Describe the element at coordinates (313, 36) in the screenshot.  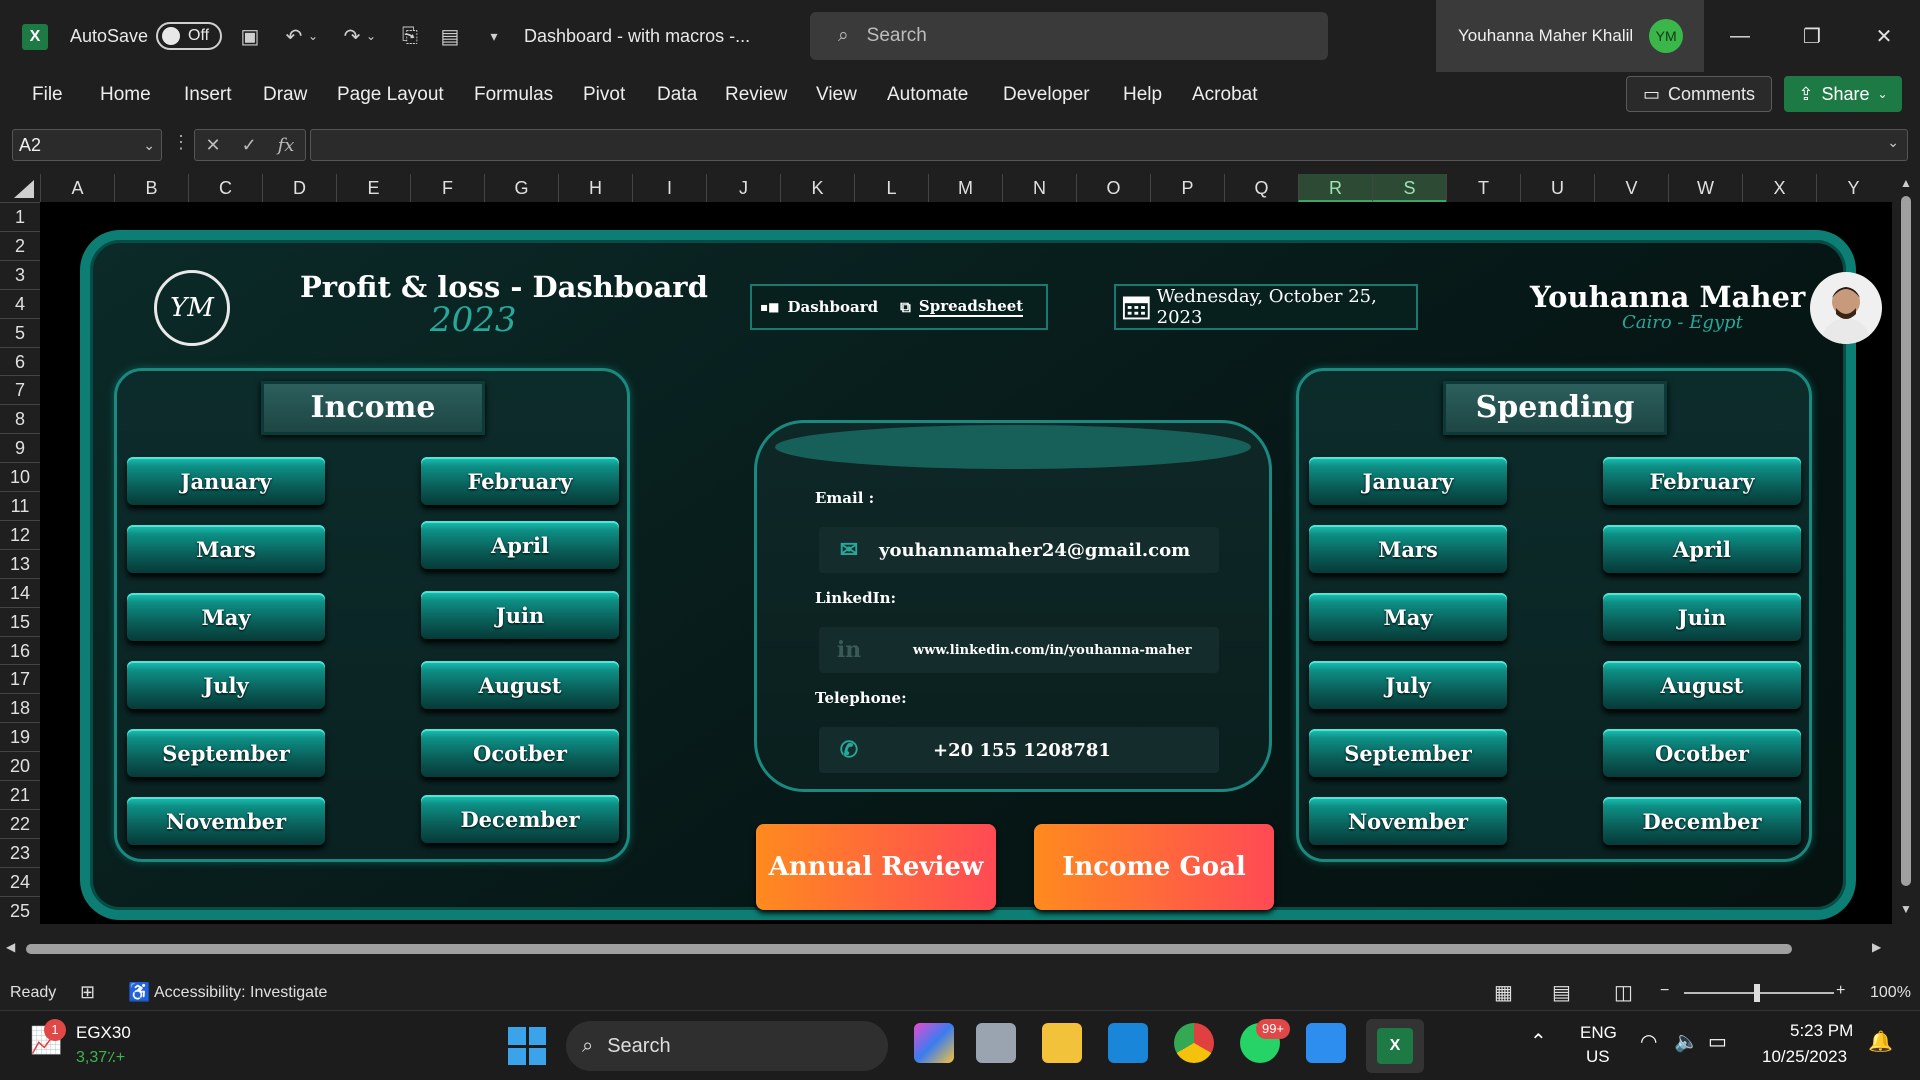
I see `undo-dropdown-icon: ⌄` at that location.